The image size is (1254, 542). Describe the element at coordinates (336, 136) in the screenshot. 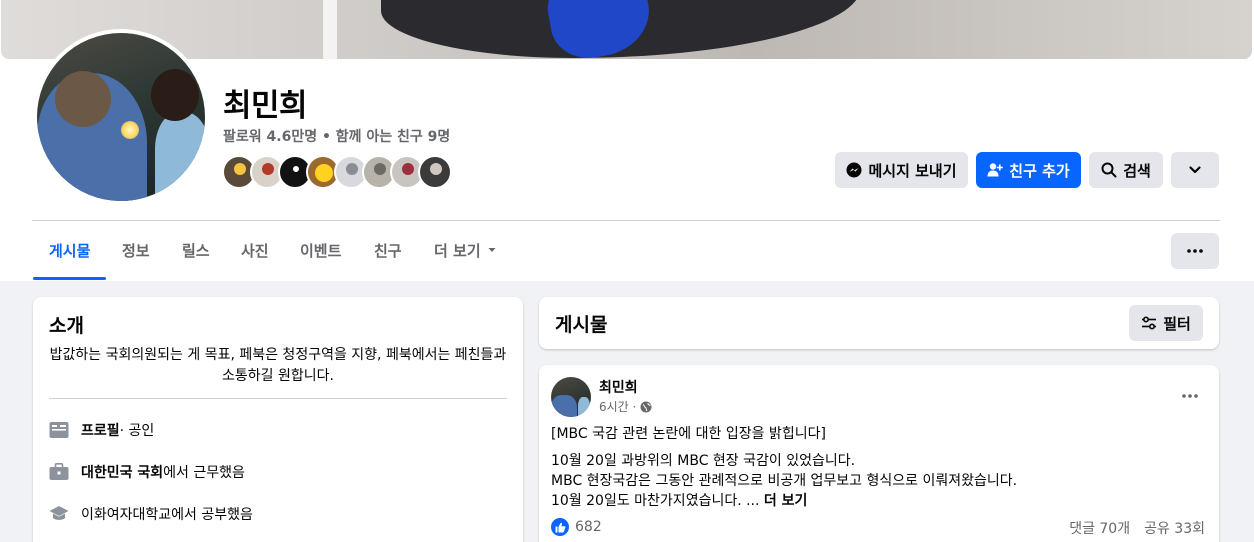

I see `profile-followers: 팔로워 4.6만명 • 함께 아는 친구 9명` at that location.